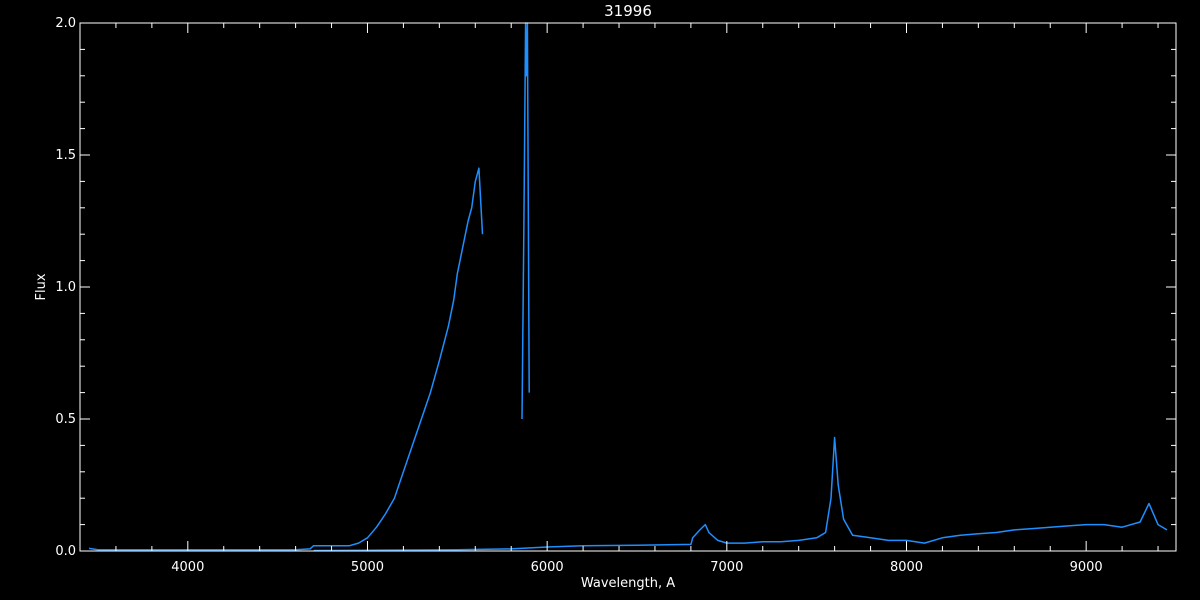 The height and width of the screenshot is (600, 1200). I want to click on x-tick-label: 8000, so click(906, 567).